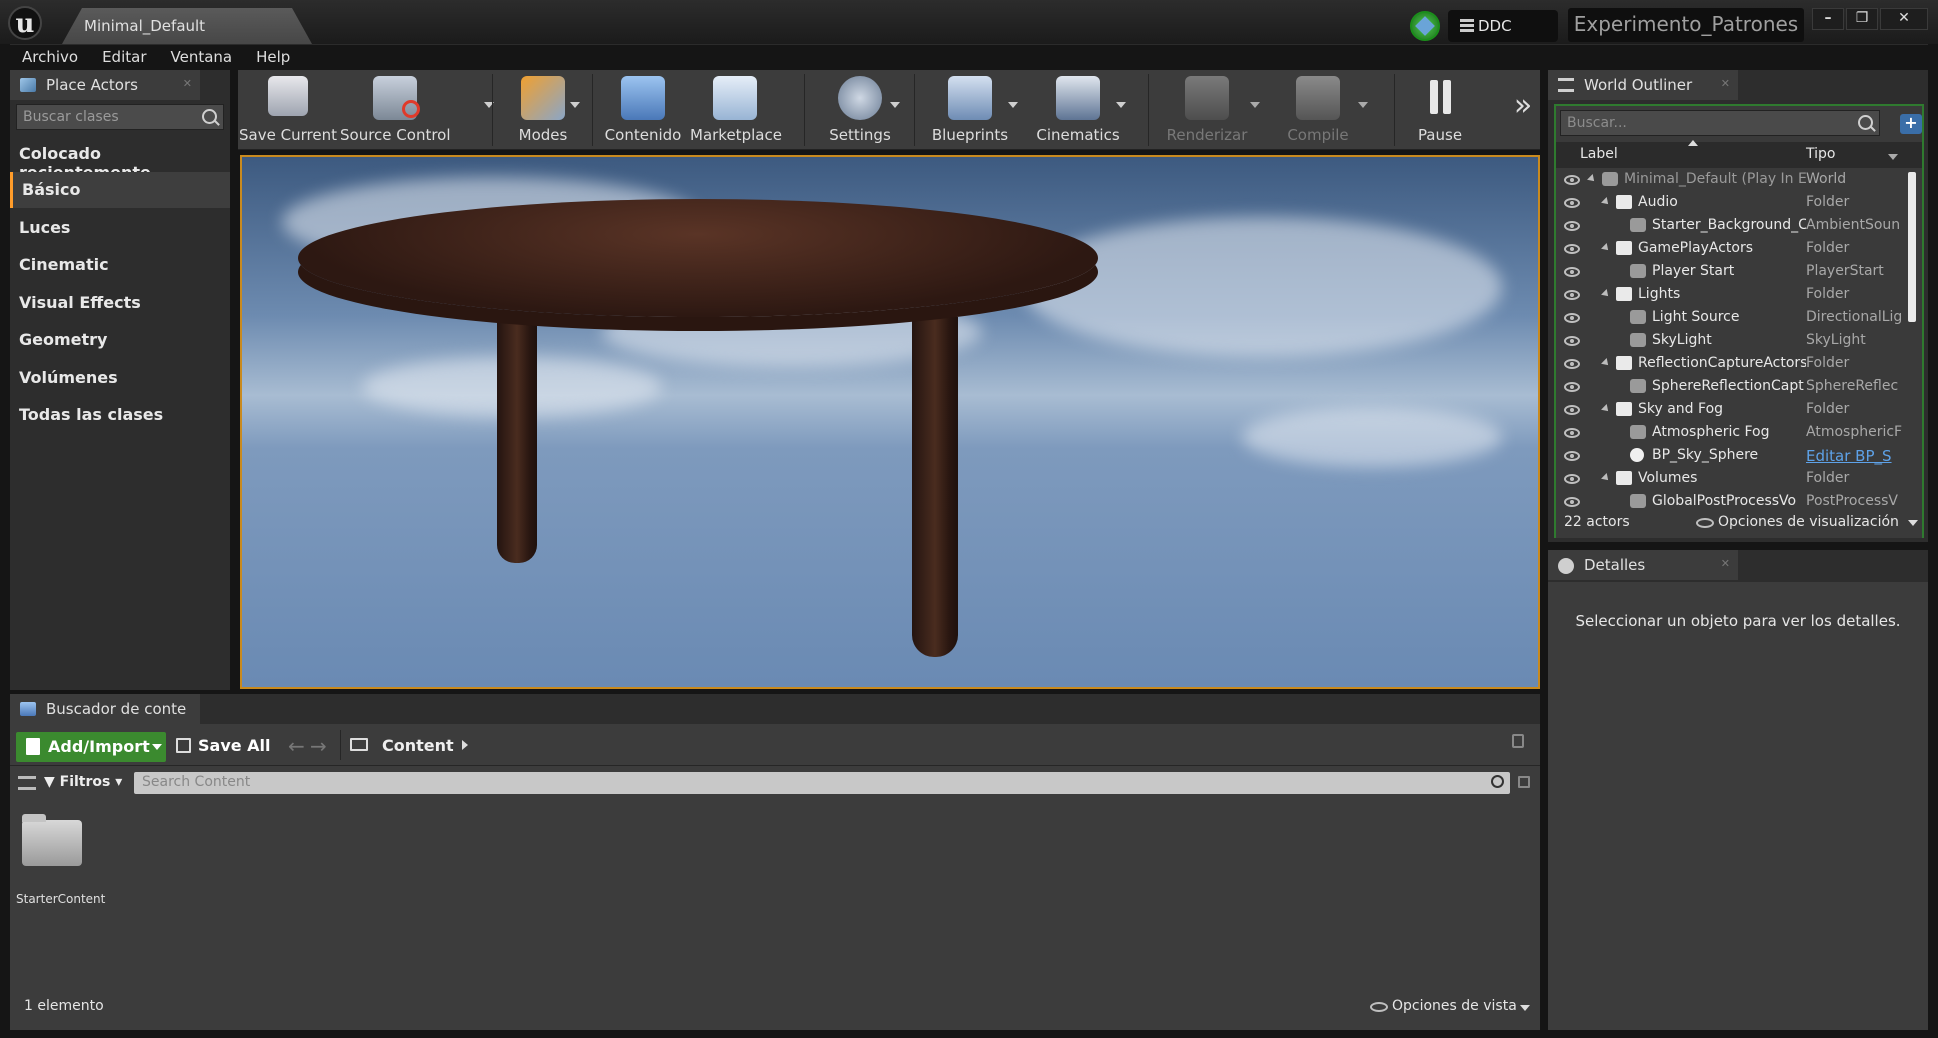 The height and width of the screenshot is (1038, 1938). Describe the element at coordinates (105, 85) in the screenshot. I see `place-actors-tab: Place Actors ✕` at that location.